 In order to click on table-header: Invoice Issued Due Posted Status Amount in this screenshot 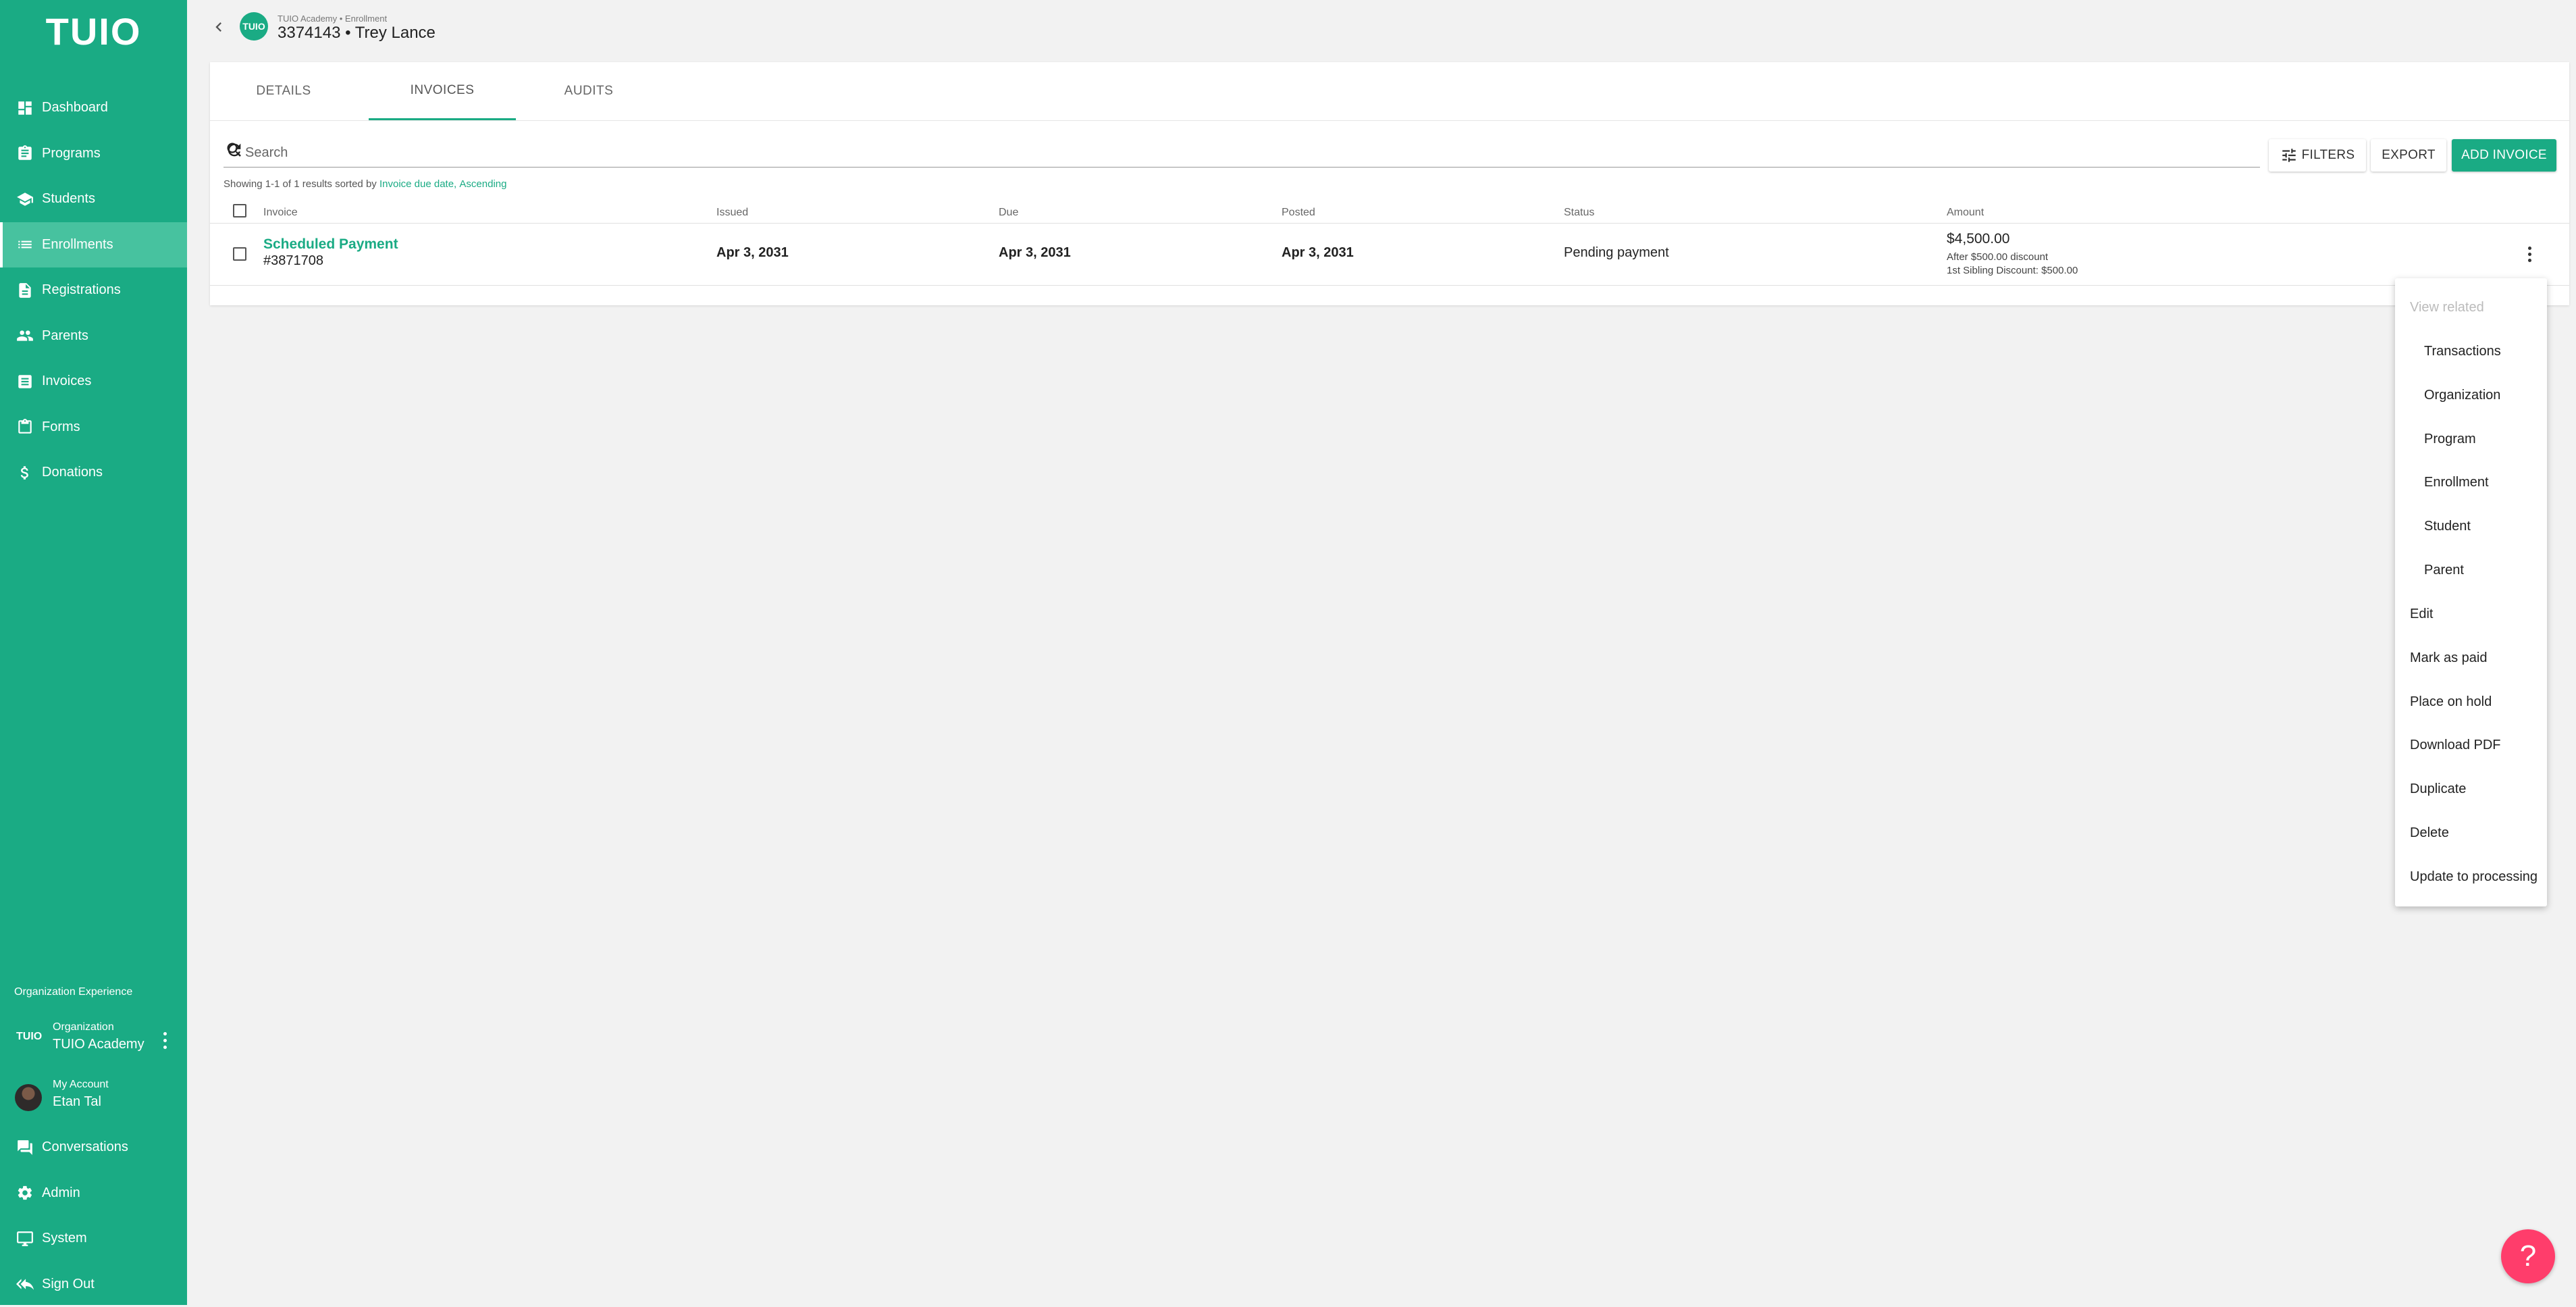, I will do `click(1390, 210)`.